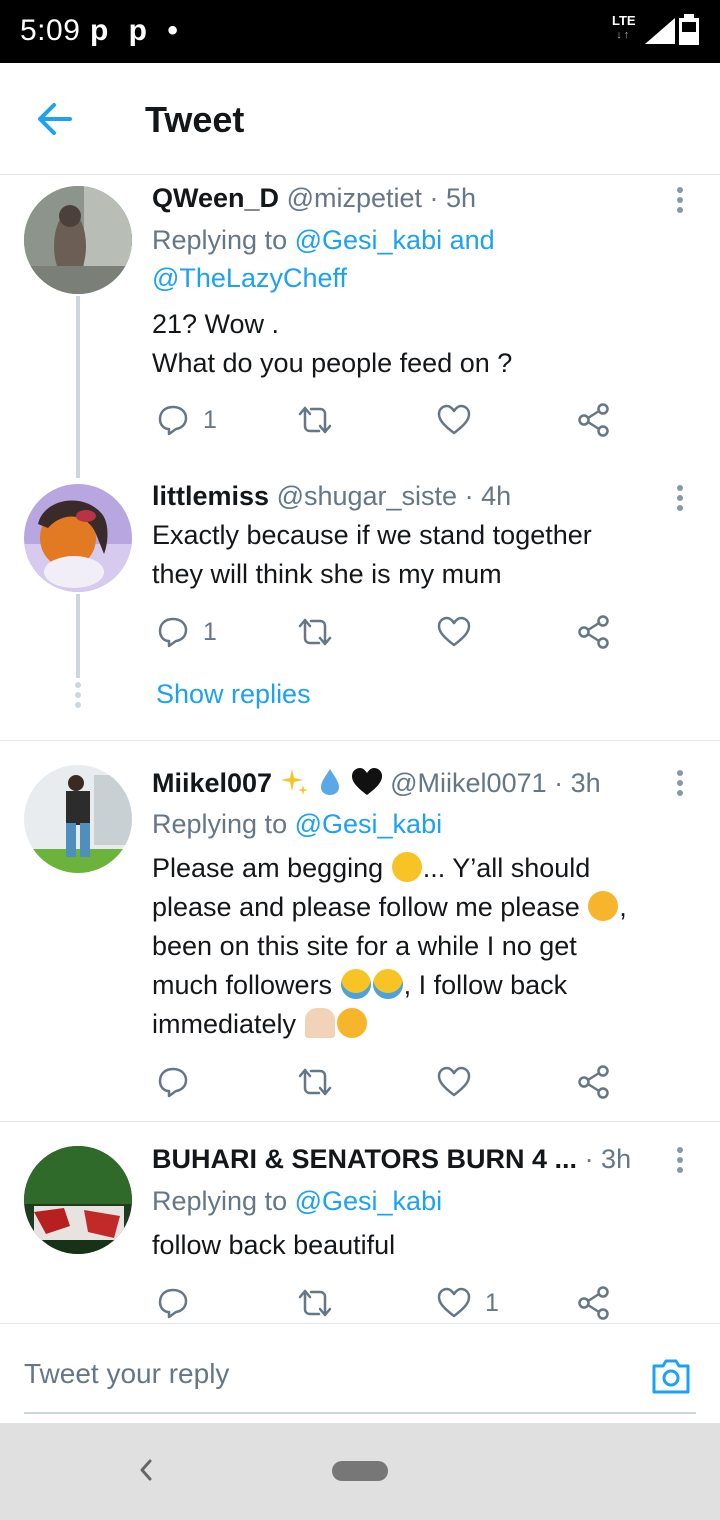  I want to click on author-name: QWeen_D, so click(215, 198).